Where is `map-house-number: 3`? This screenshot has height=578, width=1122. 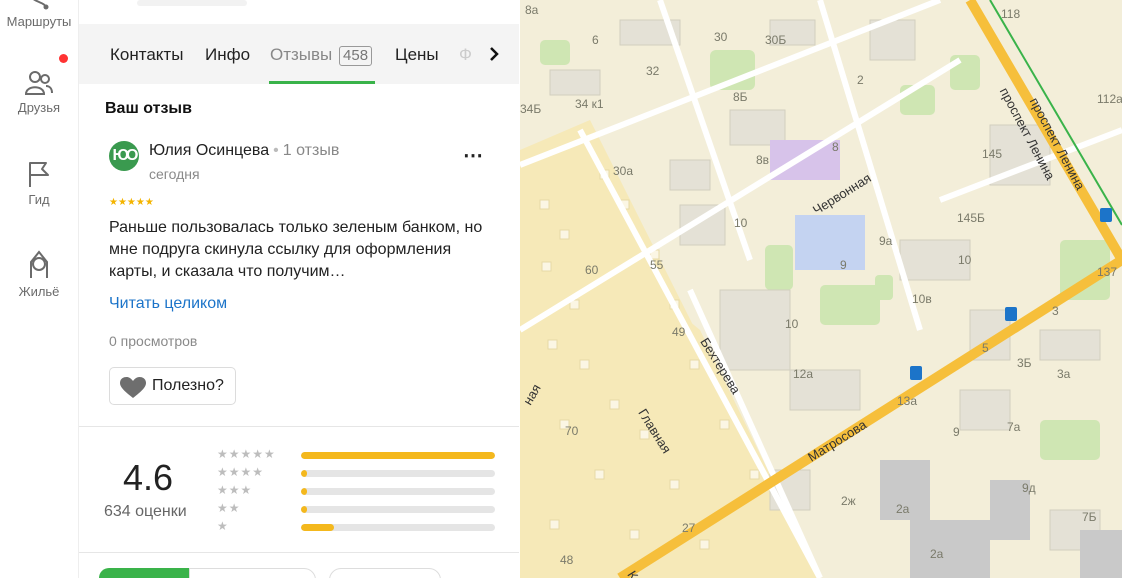 map-house-number: 3 is located at coordinates (1055, 311).